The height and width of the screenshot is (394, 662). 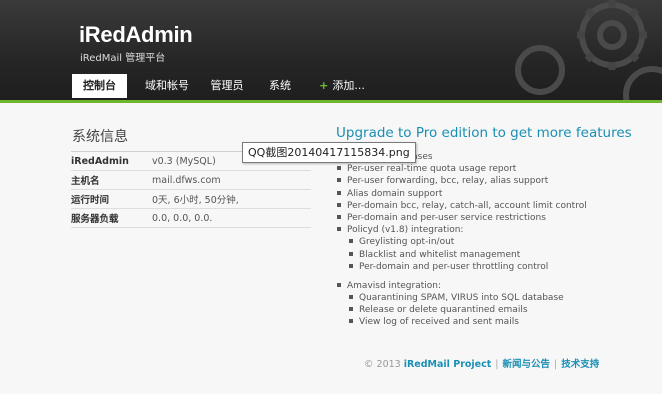 What do you see at coordinates (448, 364) in the screenshot?
I see `project-link: iRedMail Project` at bounding box center [448, 364].